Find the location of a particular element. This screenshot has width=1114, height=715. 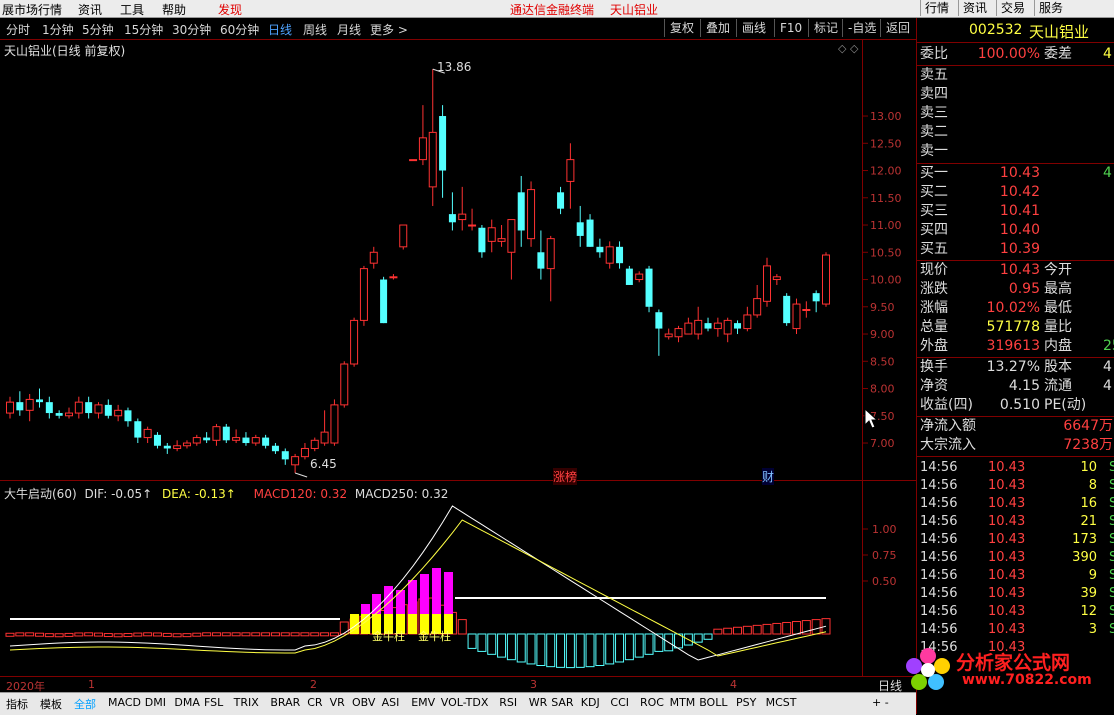

btn-back: 返回 is located at coordinates (897, 28).